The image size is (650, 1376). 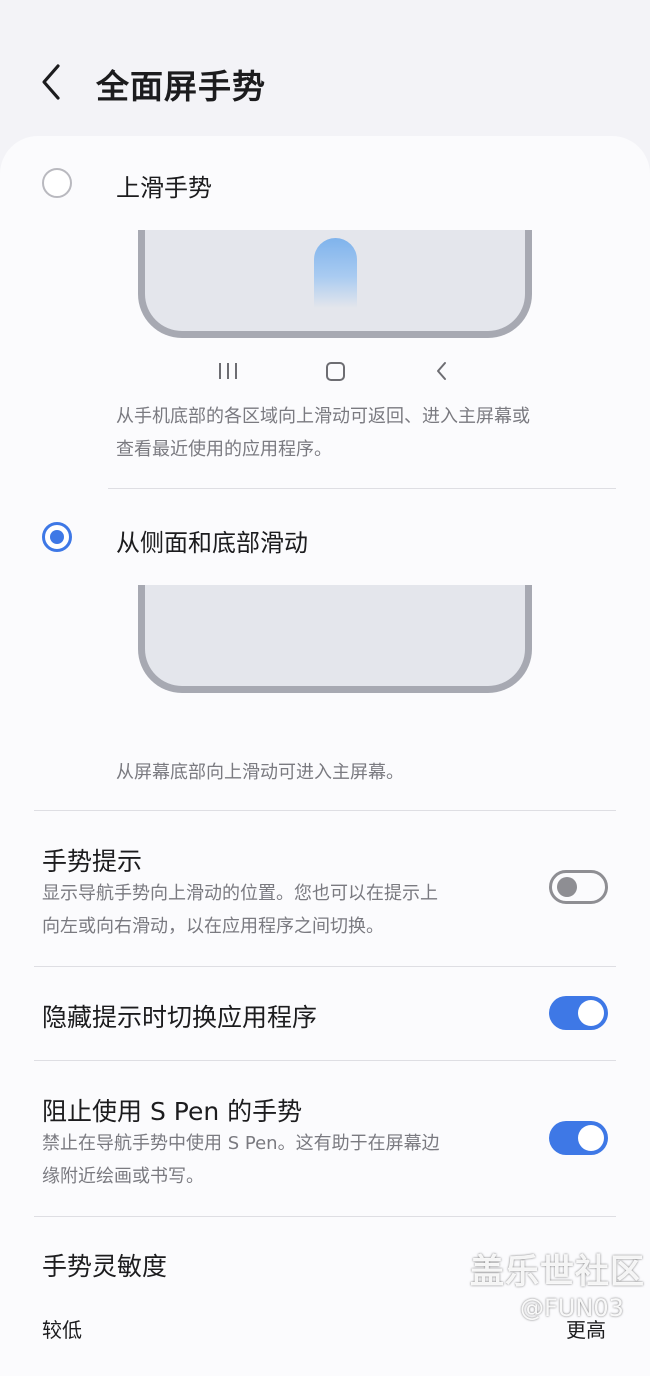 I want to click on gesture-hint-toggle, so click(x=578, y=887).